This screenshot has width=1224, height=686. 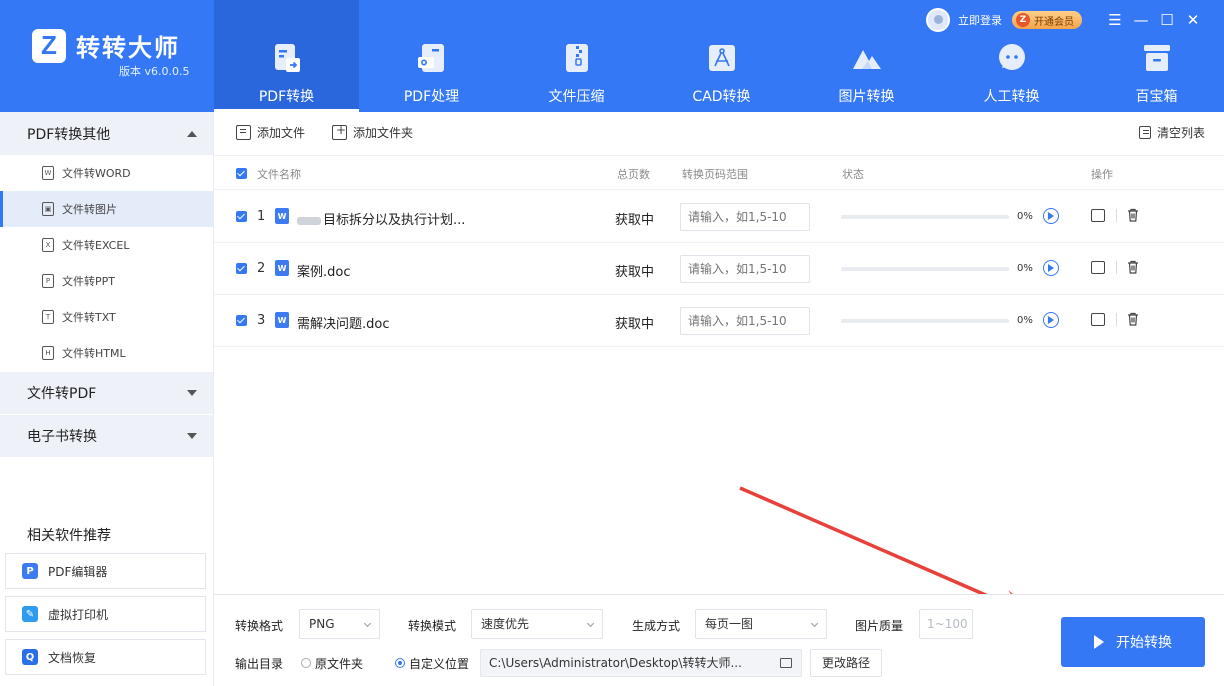 I want to click on col-name: 文件名称, so click(x=279, y=174).